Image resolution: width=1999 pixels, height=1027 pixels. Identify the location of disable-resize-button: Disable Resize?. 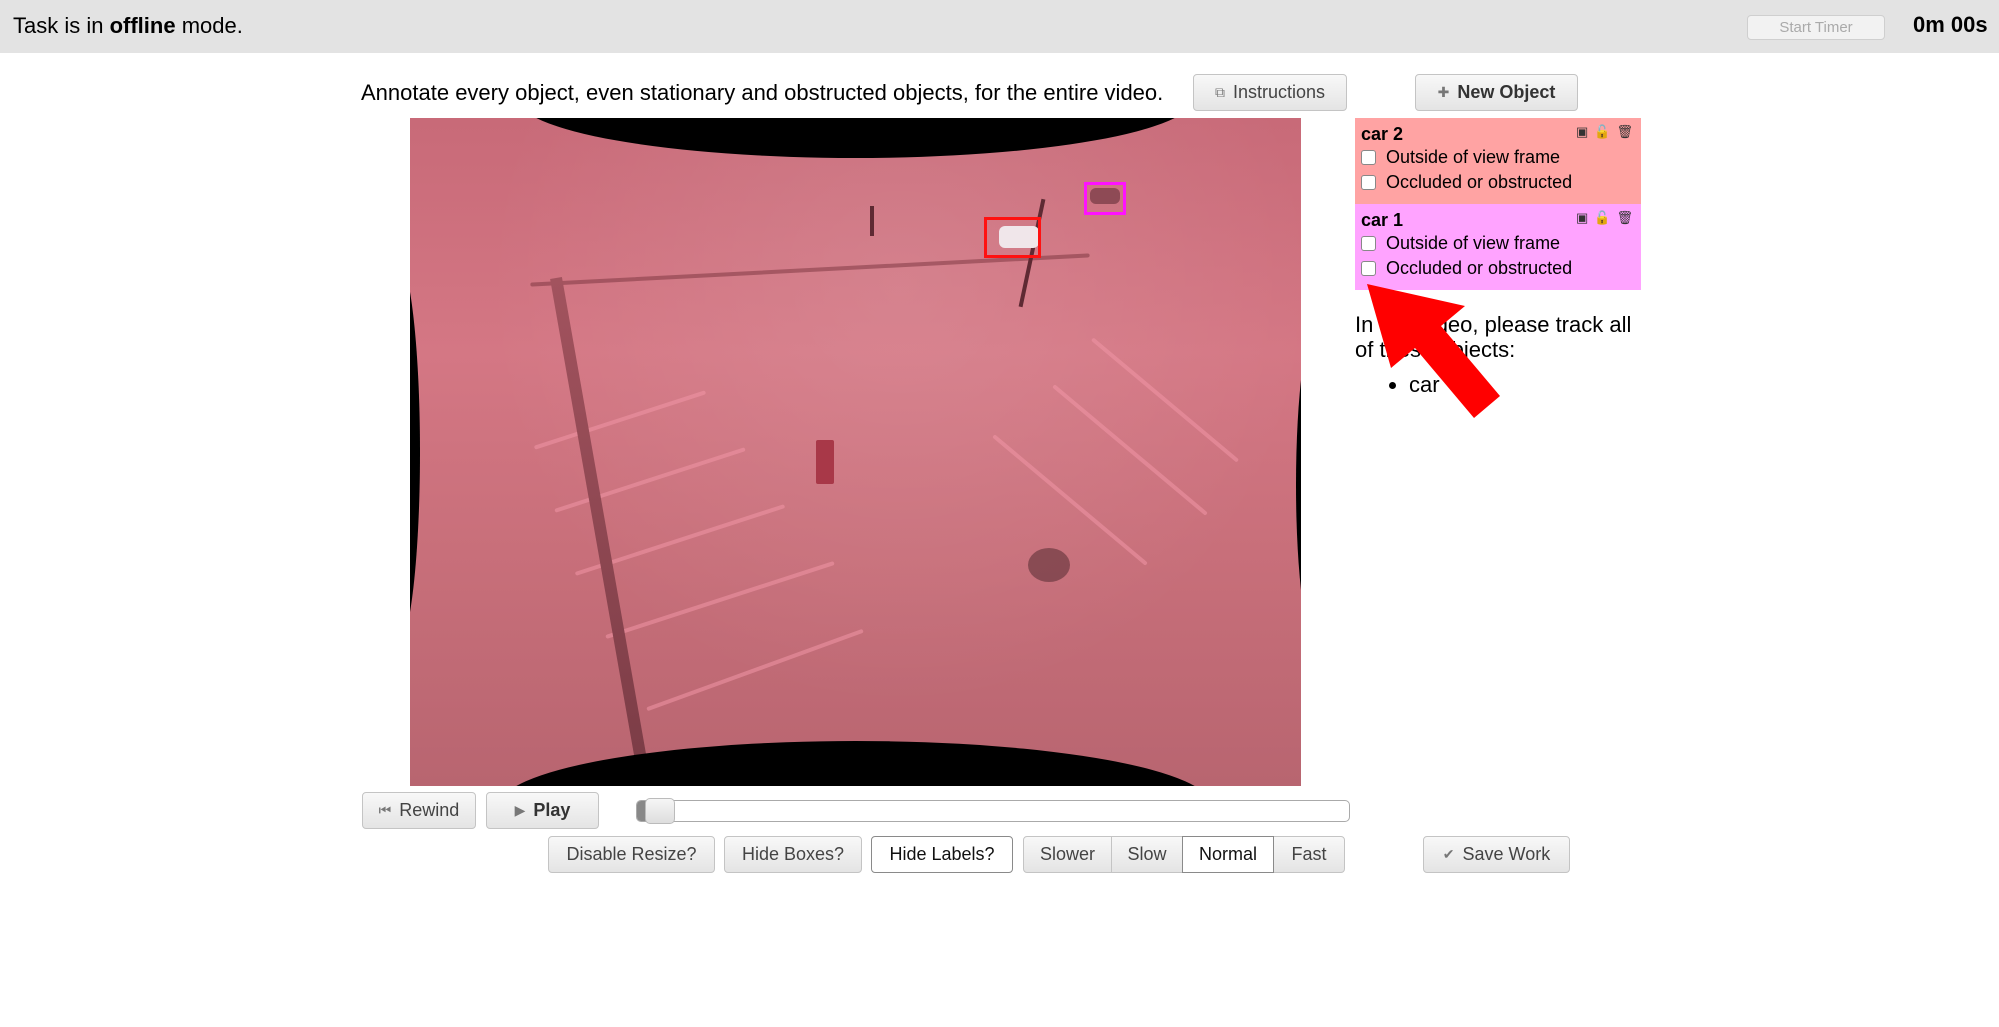
(631, 854).